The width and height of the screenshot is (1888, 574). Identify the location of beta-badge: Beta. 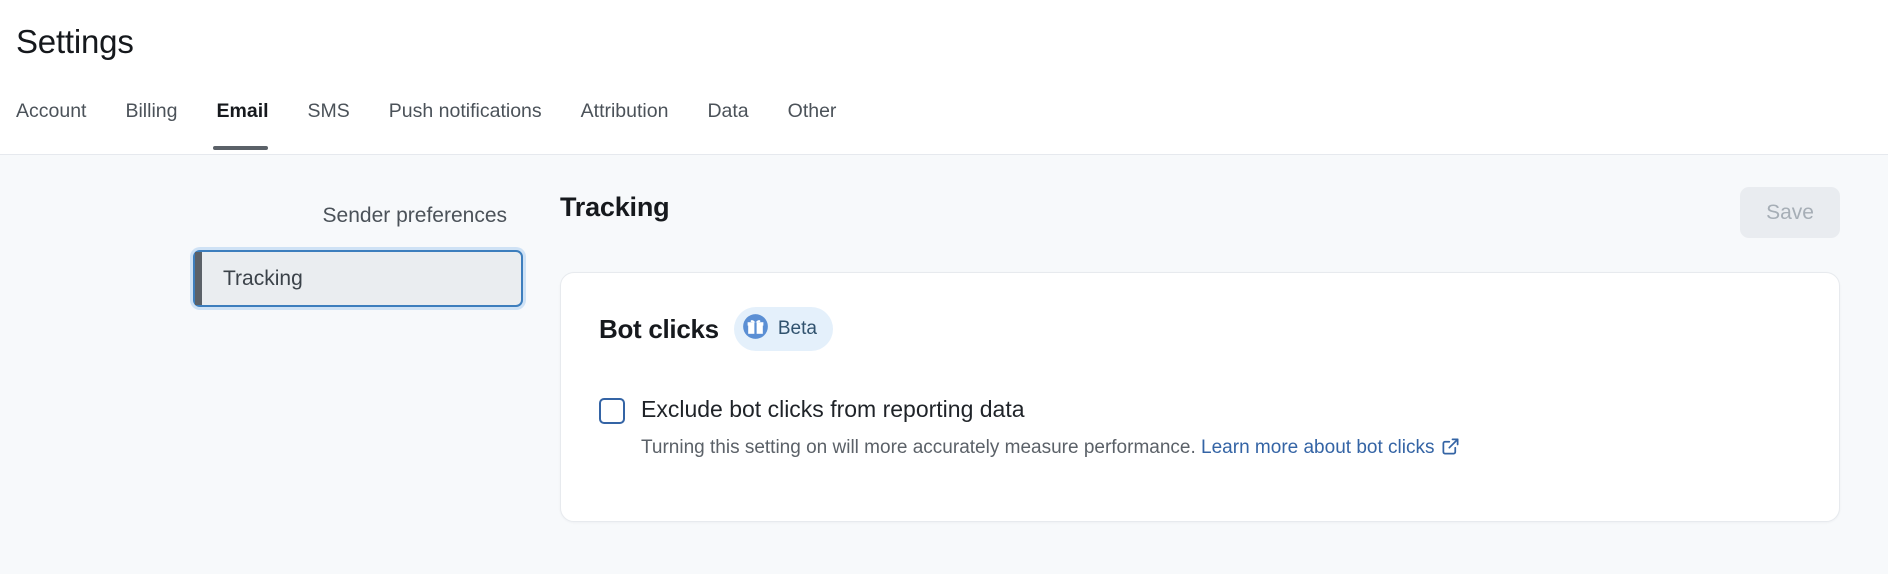
(783, 329).